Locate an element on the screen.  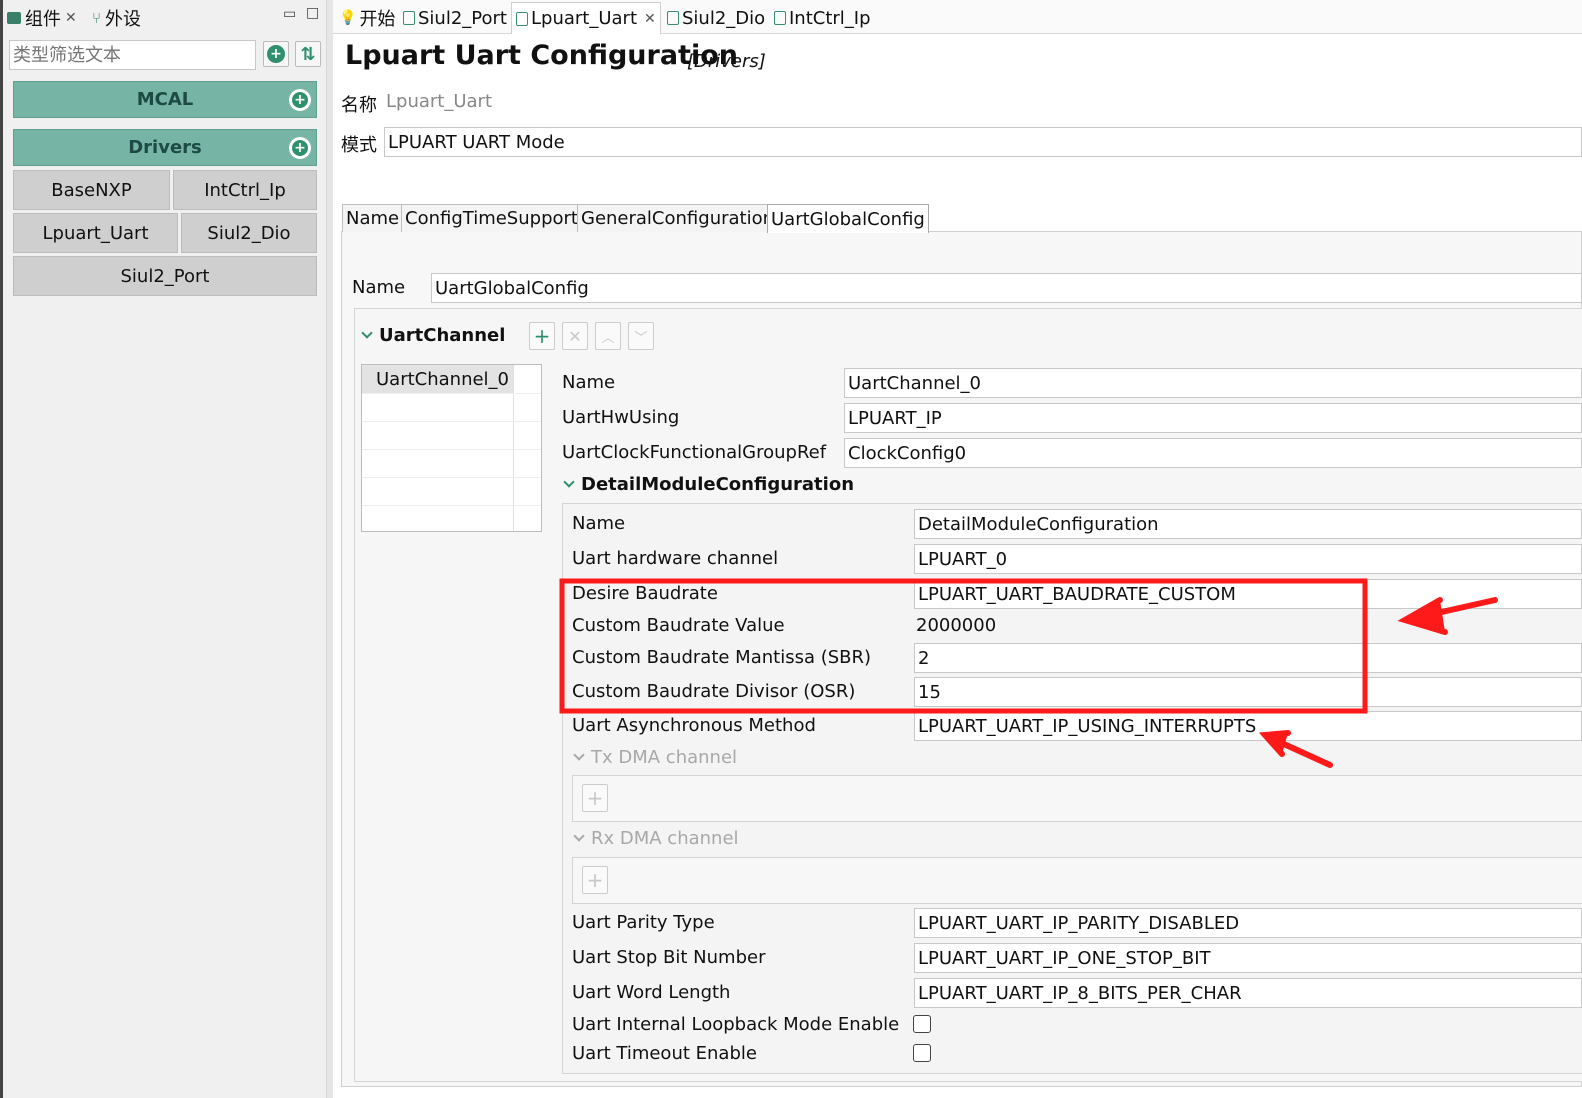
list-divider is located at coordinates (513, 448).